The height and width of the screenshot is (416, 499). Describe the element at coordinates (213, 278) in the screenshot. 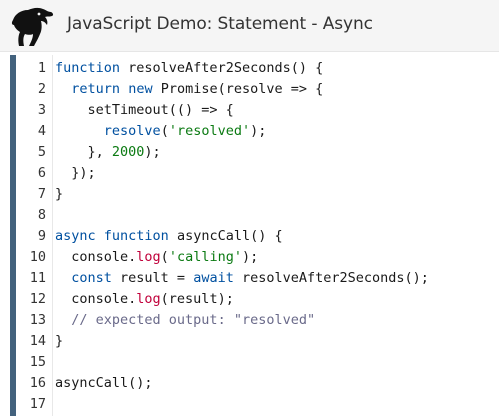

I see `code-token-kw: await` at that location.